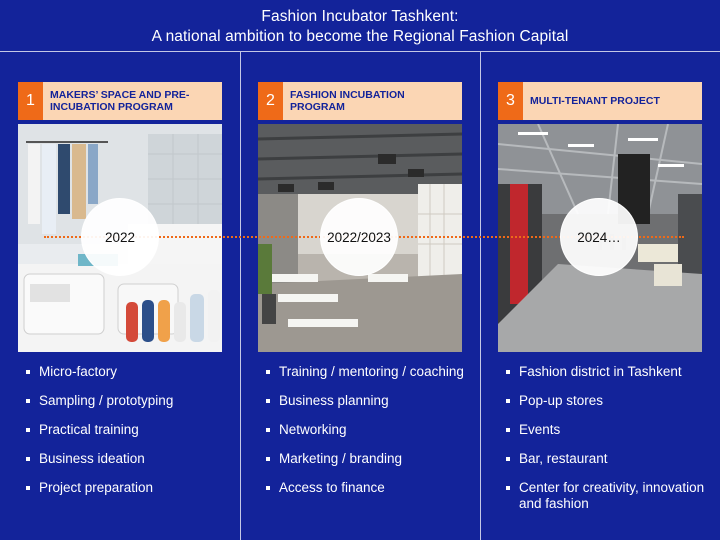 This screenshot has width=720, height=540. Describe the element at coordinates (126, 430) in the screenshot. I see `list-item: Practical training` at that location.